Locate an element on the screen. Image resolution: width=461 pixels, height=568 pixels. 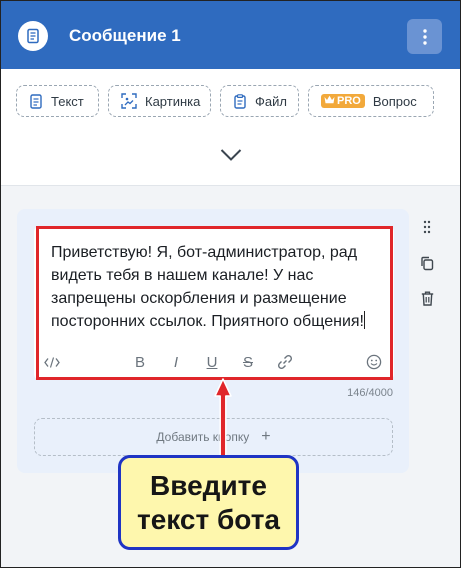
chip-label: Вопрос is located at coordinates (394, 101).